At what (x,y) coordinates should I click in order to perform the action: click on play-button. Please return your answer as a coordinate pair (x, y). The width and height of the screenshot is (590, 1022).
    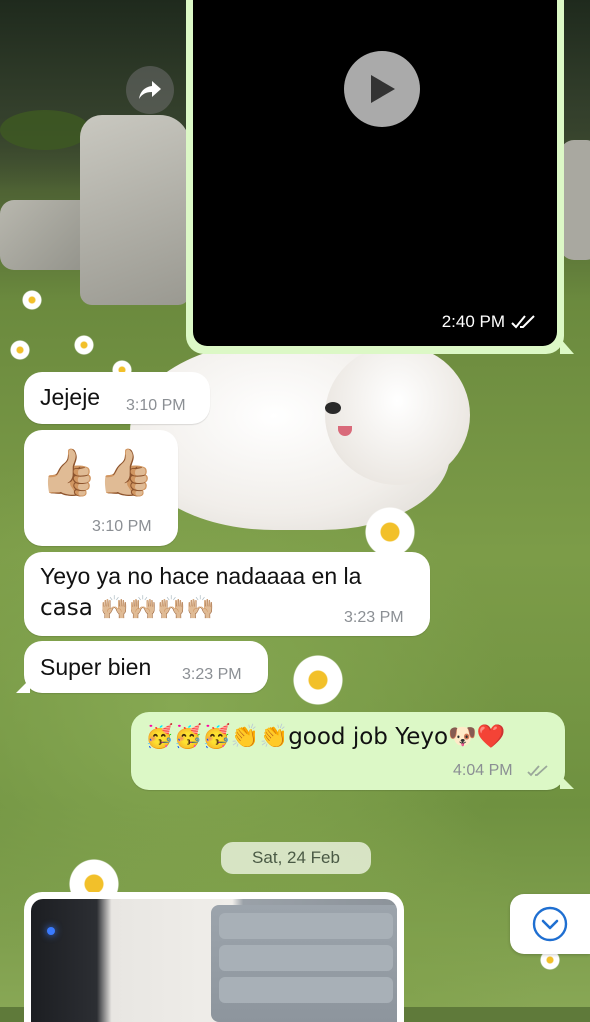
    Looking at the image, I should click on (382, 89).